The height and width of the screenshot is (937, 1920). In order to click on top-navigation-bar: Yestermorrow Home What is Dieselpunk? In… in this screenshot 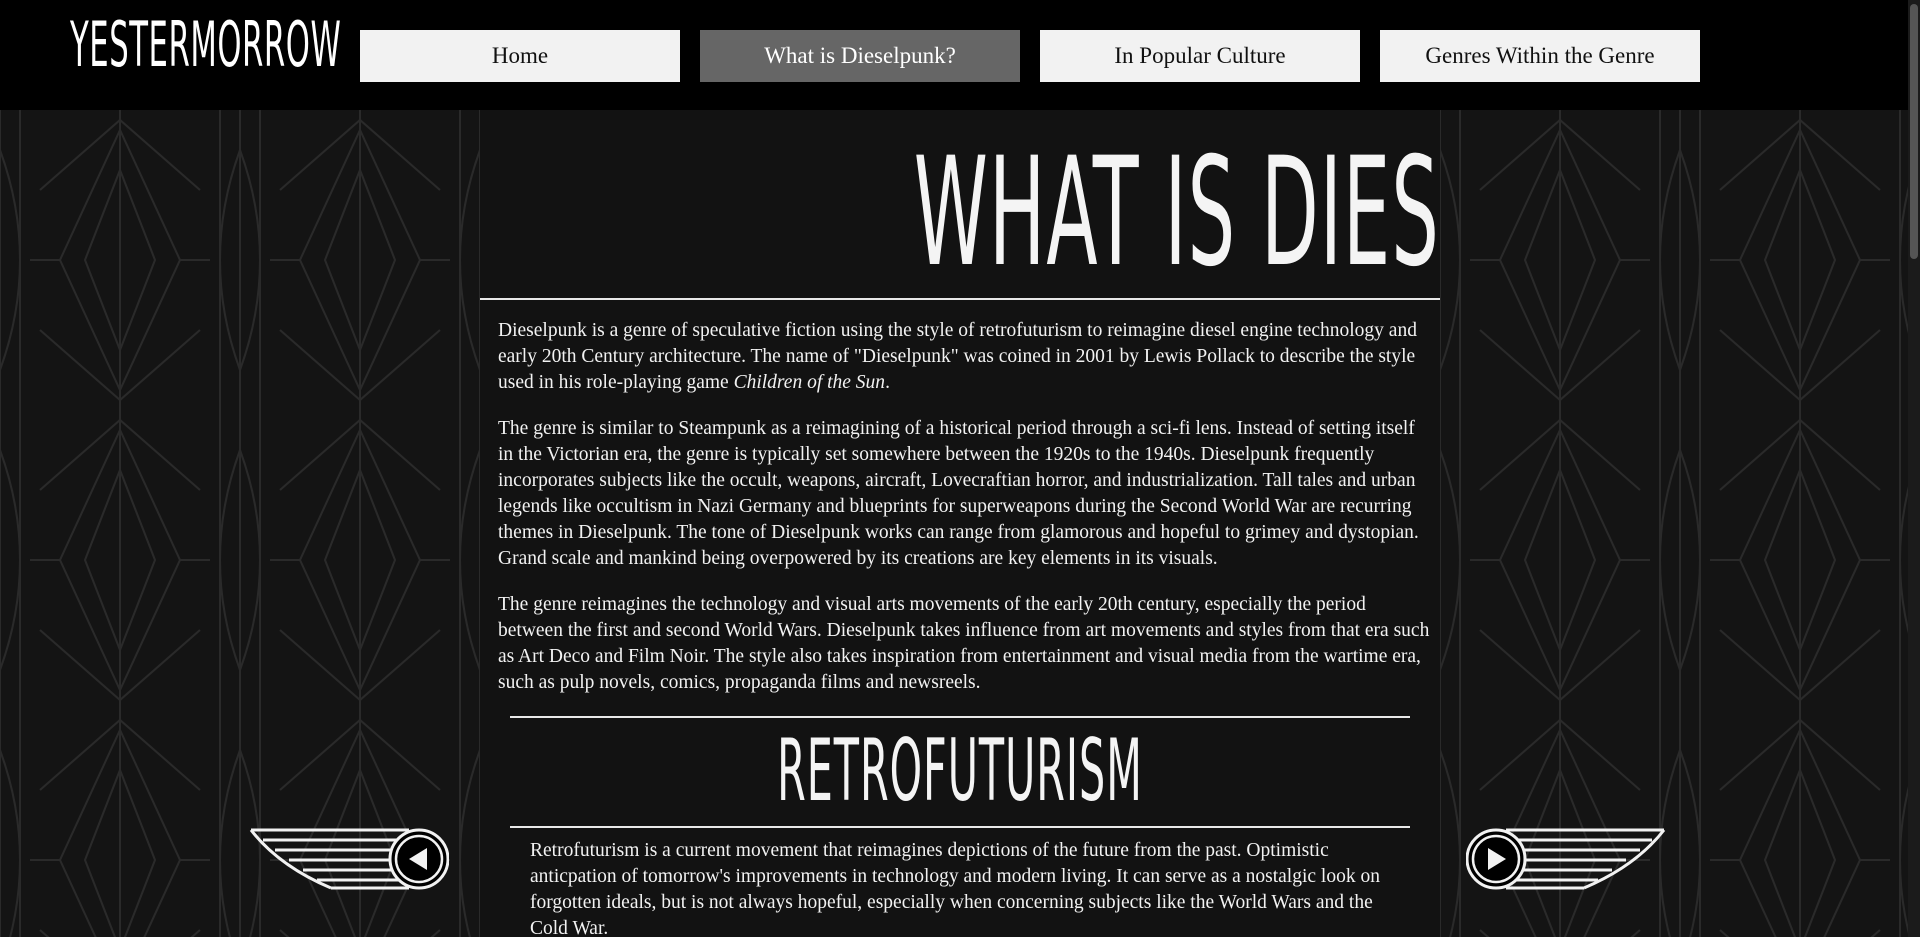, I will do `click(960, 55)`.